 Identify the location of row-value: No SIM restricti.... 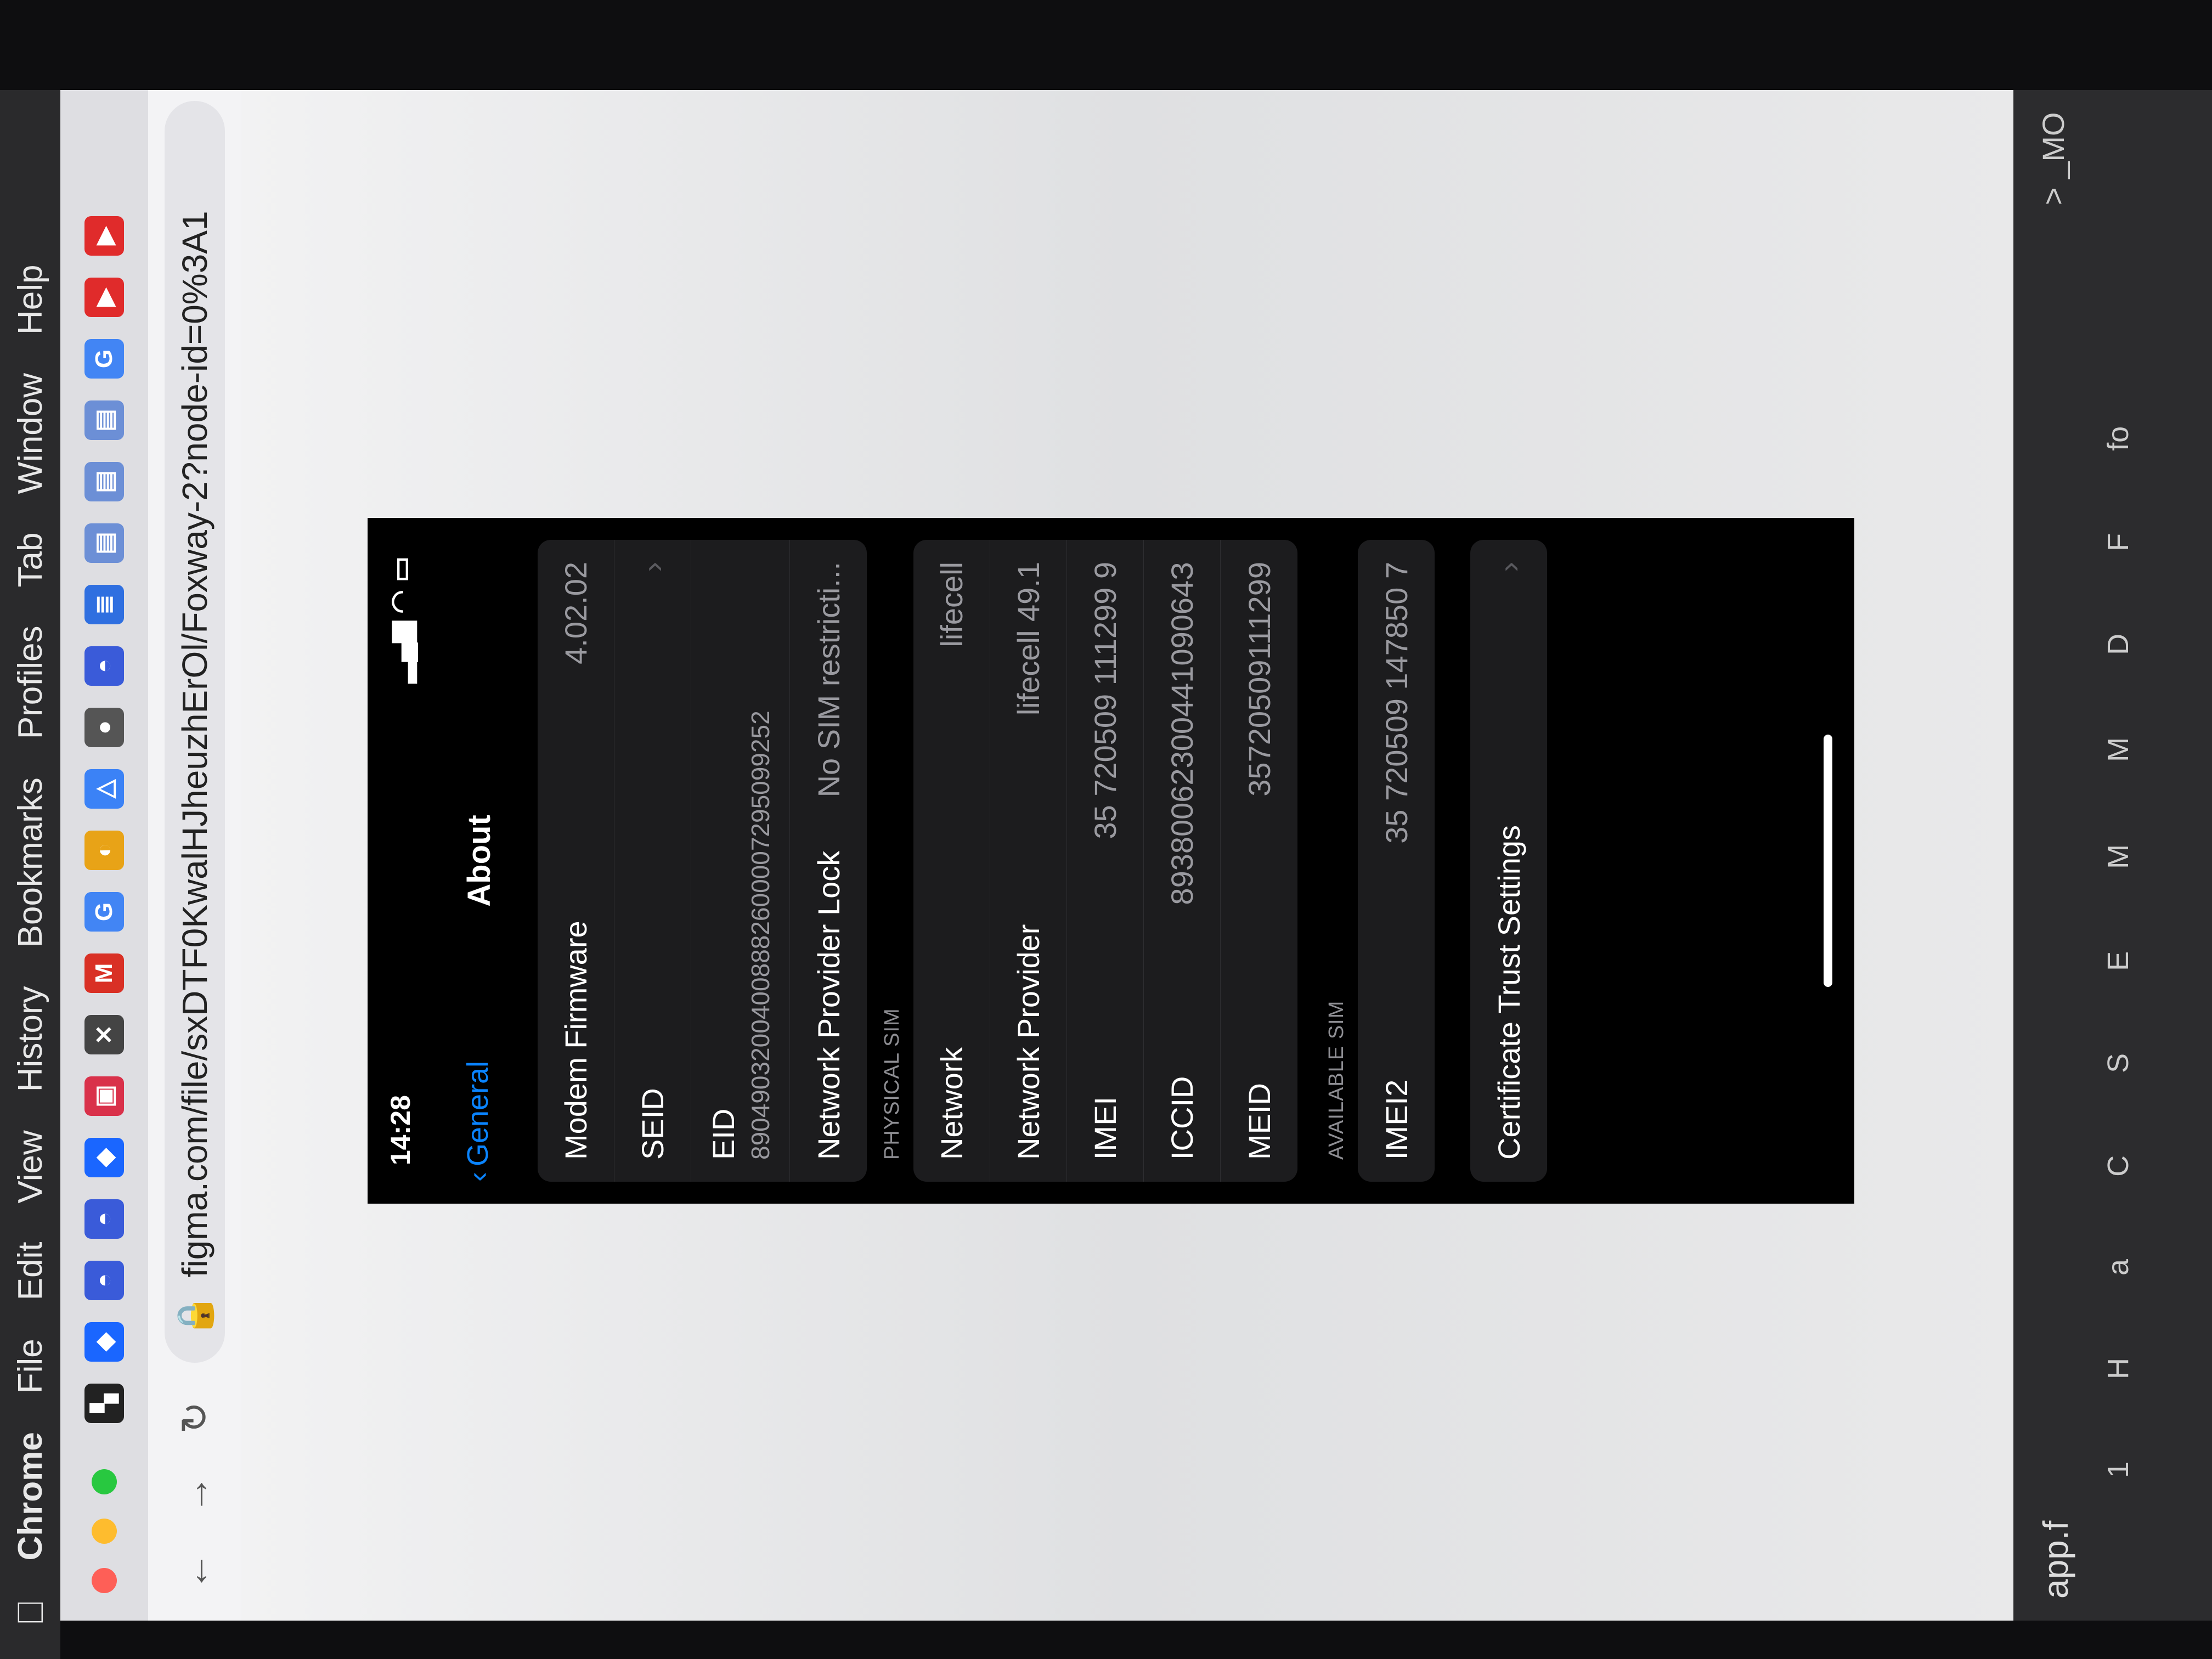
(828, 680).